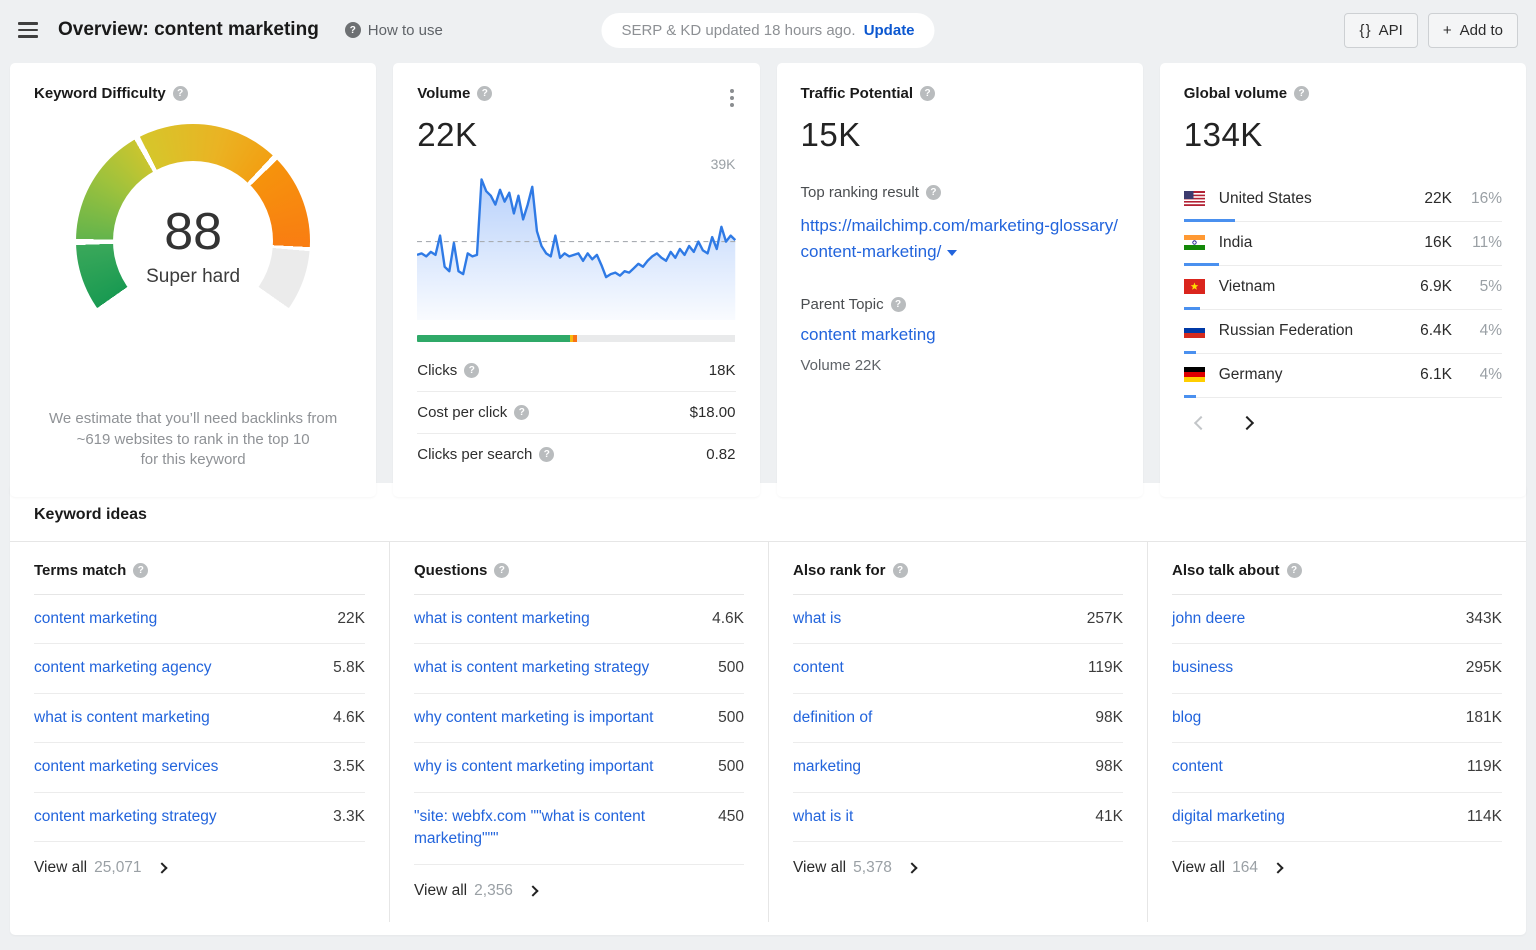 Image resolution: width=1536 pixels, height=950 pixels. What do you see at coordinates (1194, 198) in the screenshot?
I see `flag-us-icon` at bounding box center [1194, 198].